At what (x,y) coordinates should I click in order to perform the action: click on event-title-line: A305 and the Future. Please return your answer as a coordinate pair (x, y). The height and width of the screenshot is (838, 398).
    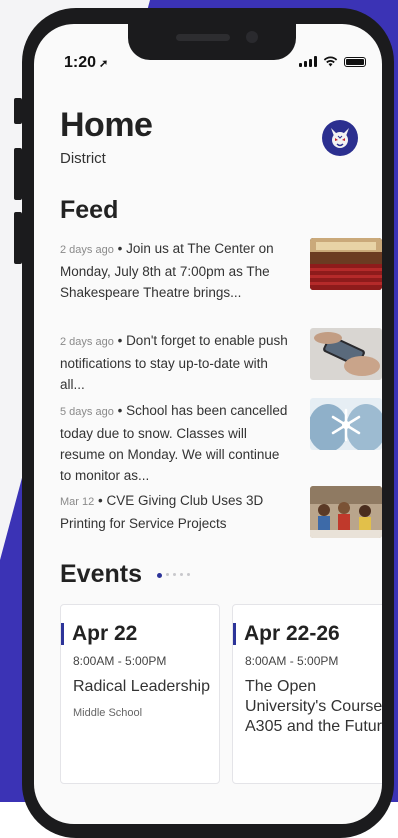
    Looking at the image, I should click on (313, 726).